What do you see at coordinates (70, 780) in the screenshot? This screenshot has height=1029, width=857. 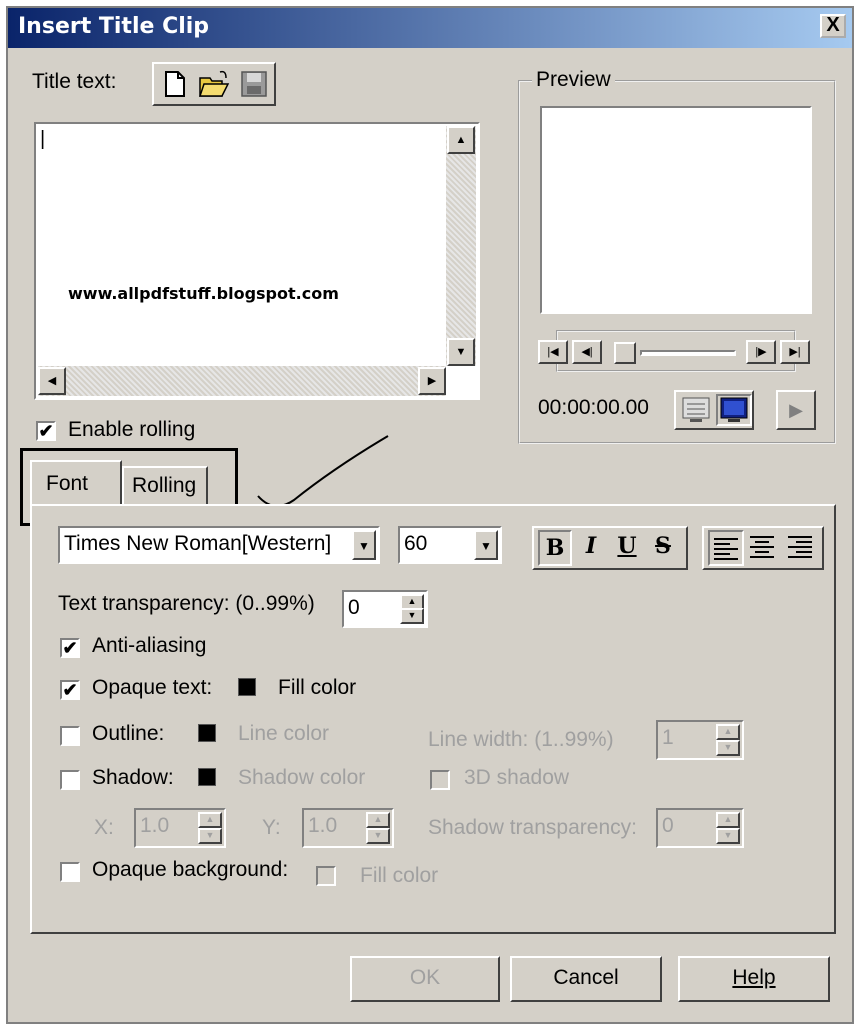 I see `shadow-checkbox` at bounding box center [70, 780].